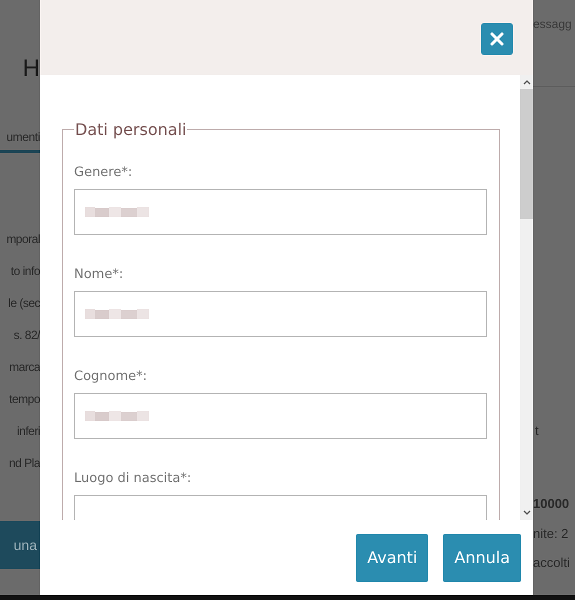  I want to click on body-text: inferi, so click(28, 431).